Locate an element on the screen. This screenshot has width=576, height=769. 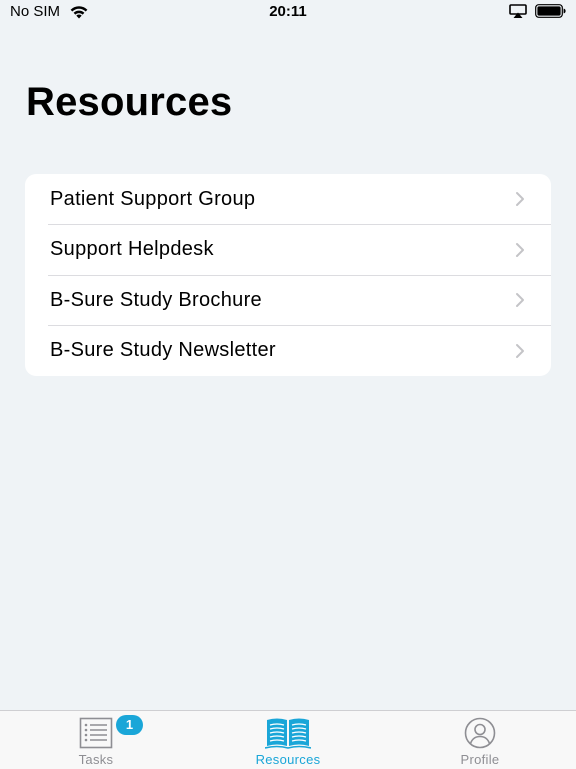
tasks-badge: 1 is located at coordinates (129, 725).